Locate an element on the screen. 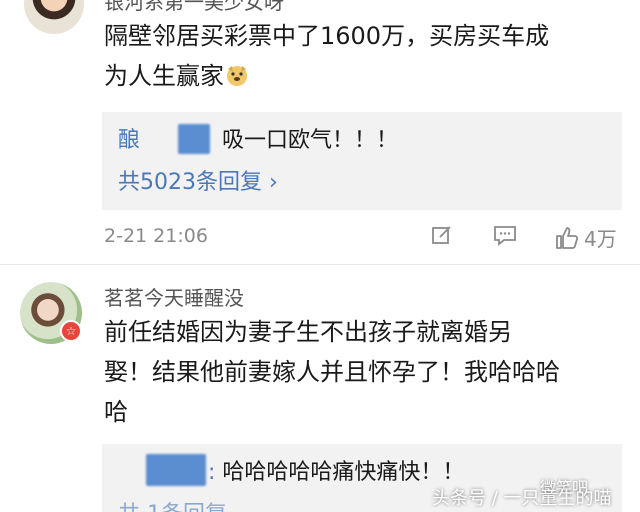  like-count: 4万 is located at coordinates (600, 239).